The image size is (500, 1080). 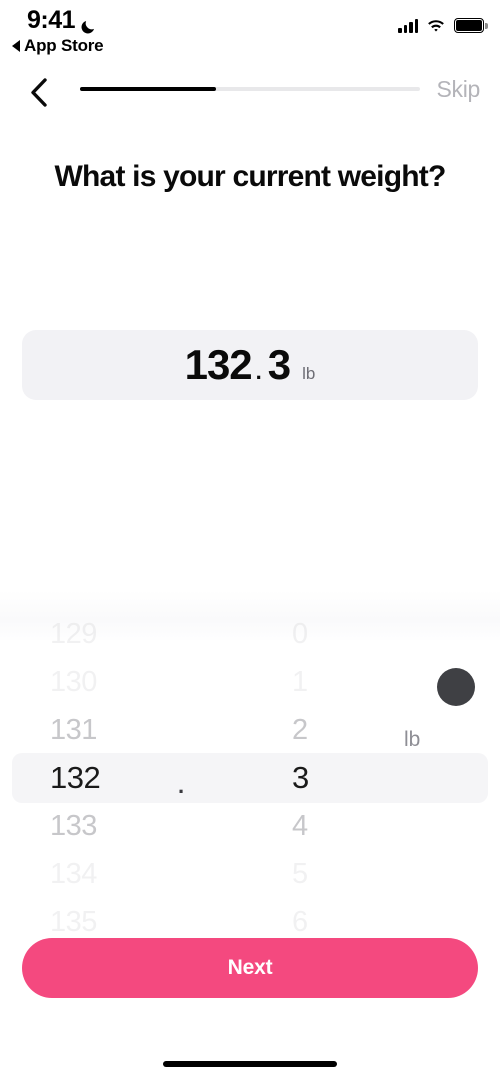 What do you see at coordinates (456, 687) in the screenshot?
I see `touch-point-indicator` at bounding box center [456, 687].